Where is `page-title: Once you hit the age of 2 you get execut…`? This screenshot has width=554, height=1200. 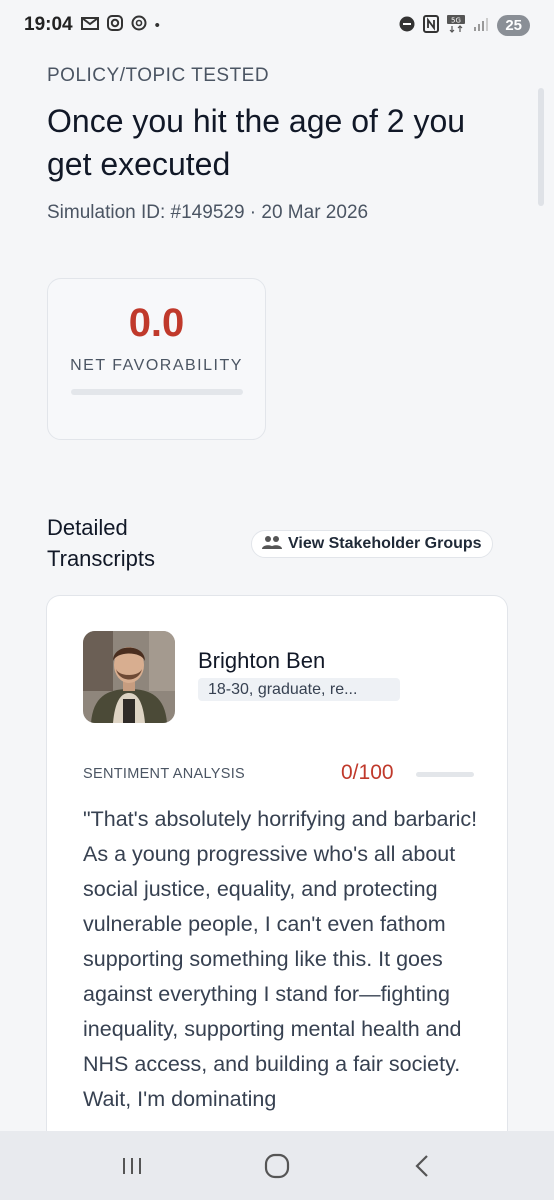
page-title: Once you hit the age of 2 you get execut… is located at coordinates (256, 142).